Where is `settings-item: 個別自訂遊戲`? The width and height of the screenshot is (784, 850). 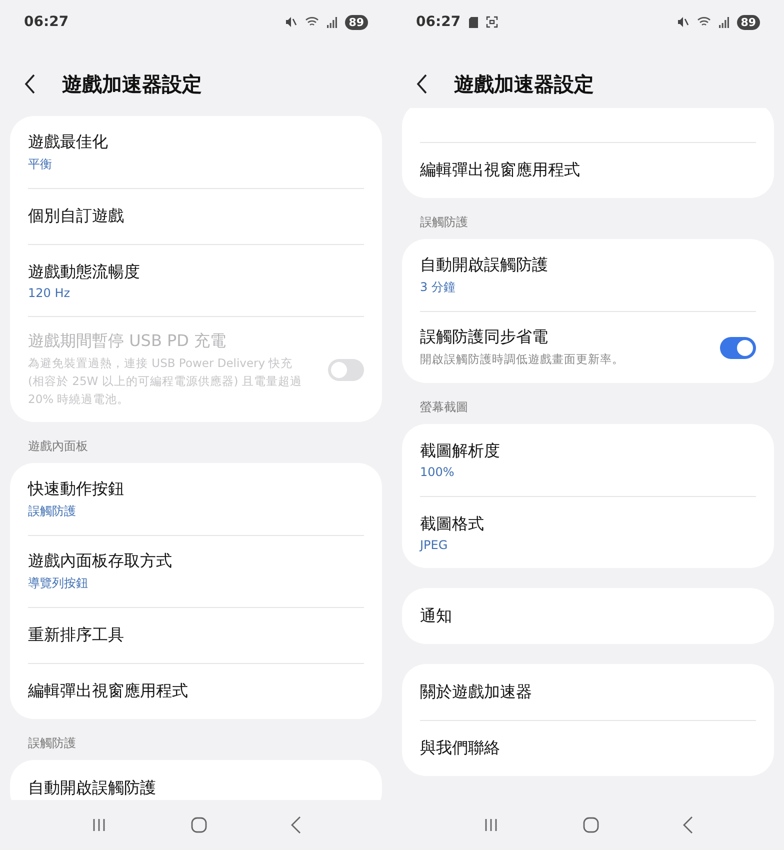
settings-item: 個別自訂遊戲 is located at coordinates (196, 216).